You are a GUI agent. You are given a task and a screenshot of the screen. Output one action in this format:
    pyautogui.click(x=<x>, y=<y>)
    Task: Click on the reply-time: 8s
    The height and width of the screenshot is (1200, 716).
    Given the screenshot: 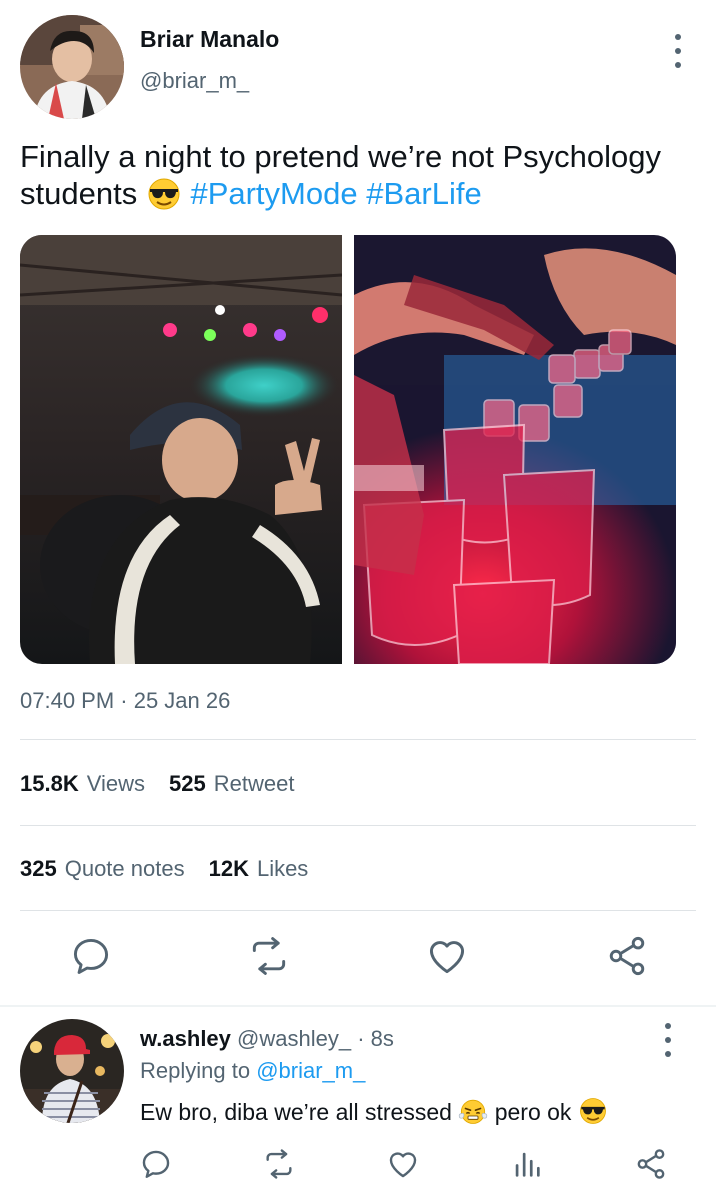 What is the action you would take?
    pyautogui.click(x=382, y=1038)
    